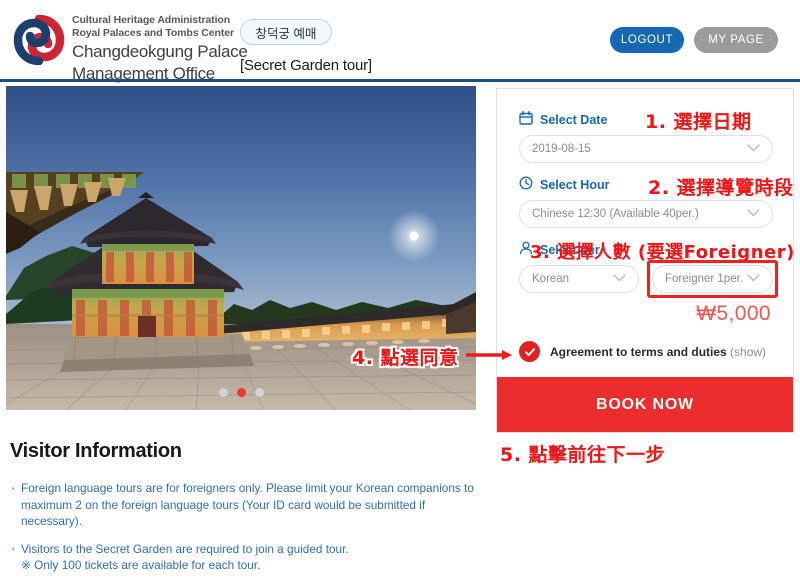 This screenshot has height=579, width=800. What do you see at coordinates (153, 32) in the screenshot?
I see `org-line-2: Royal Palaces and Tombs Center` at bounding box center [153, 32].